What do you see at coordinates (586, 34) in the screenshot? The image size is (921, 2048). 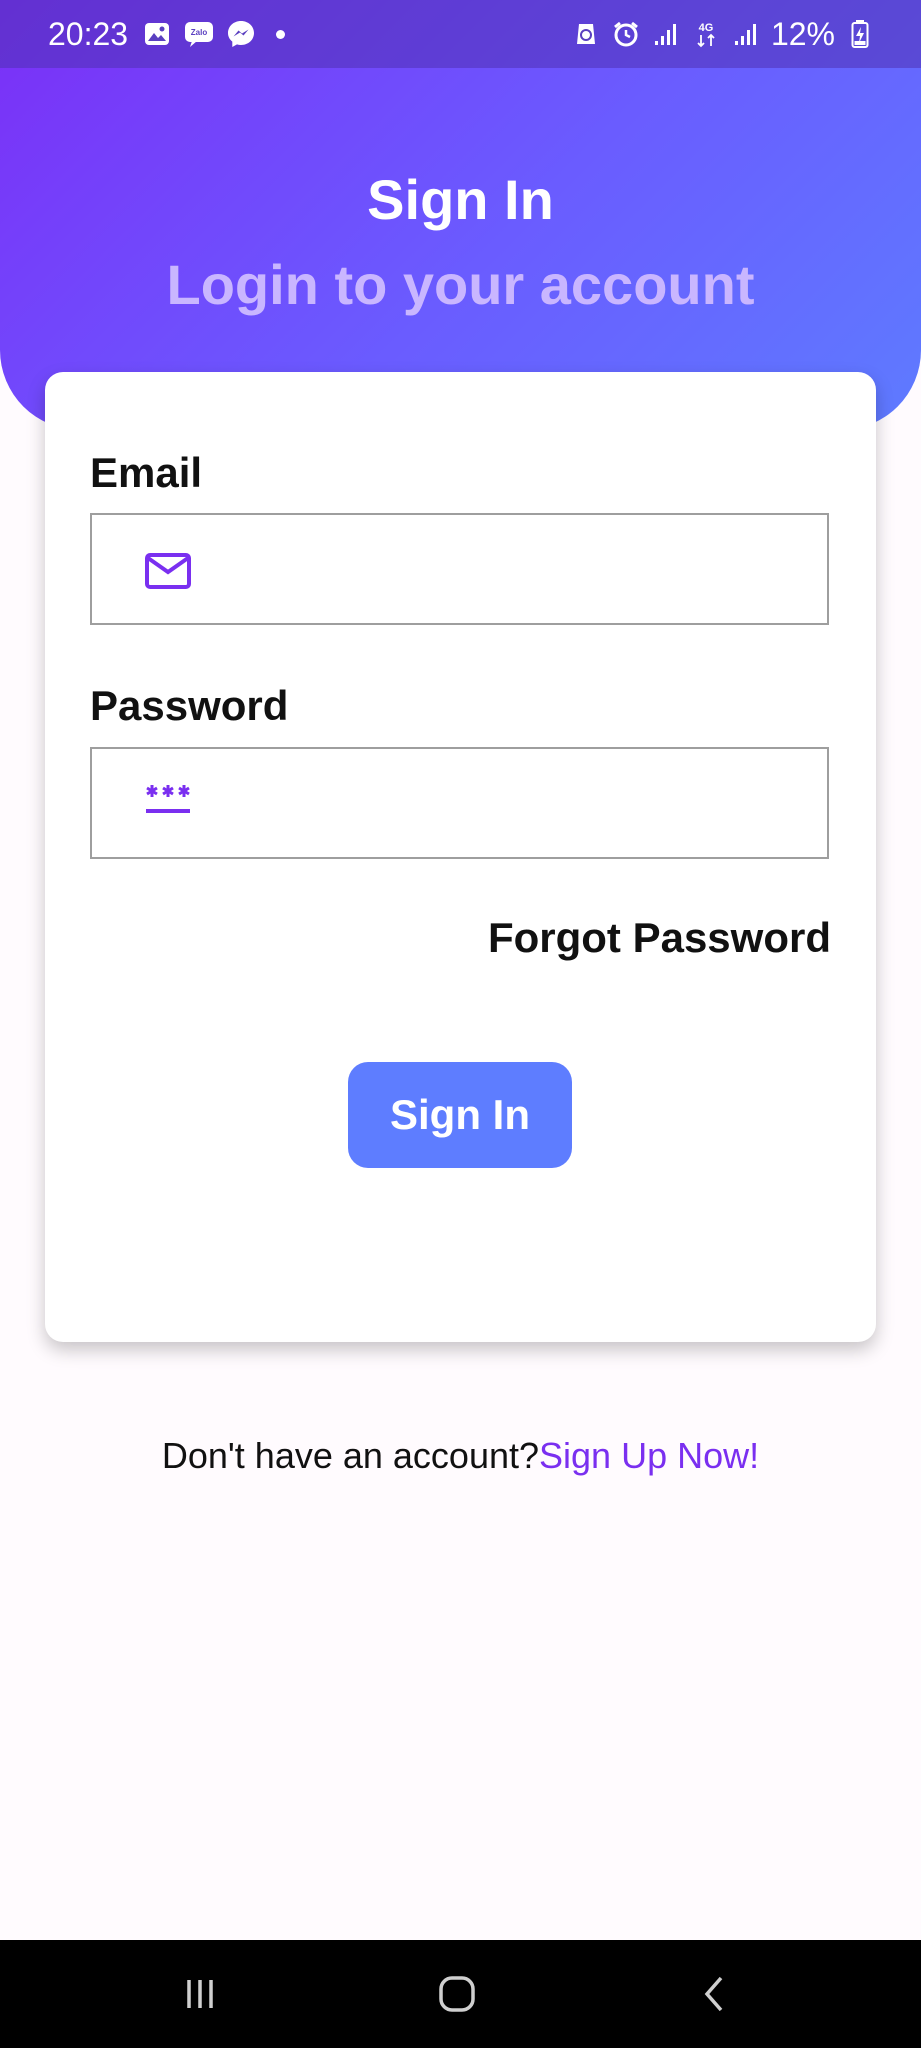 I see `recycle-icon` at bounding box center [586, 34].